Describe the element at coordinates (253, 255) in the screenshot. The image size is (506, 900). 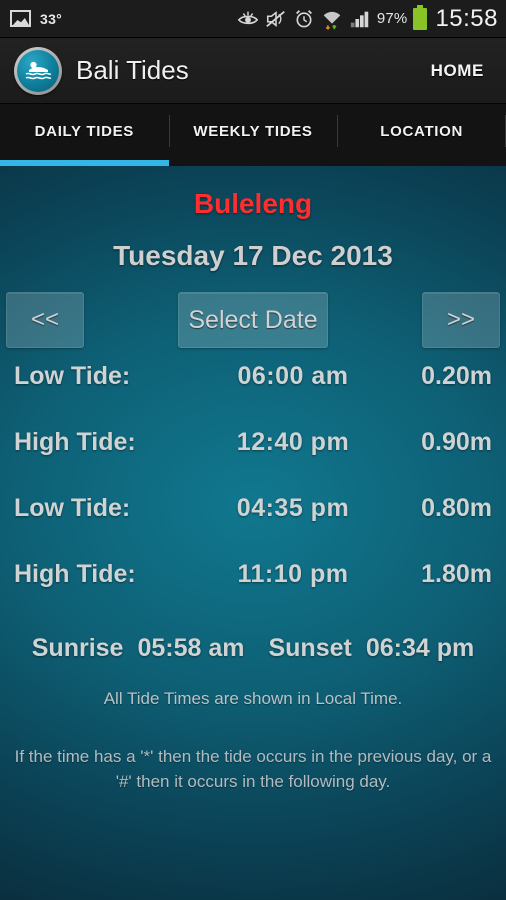
I see `date-title: Tuesday 17 Dec 2013` at that location.